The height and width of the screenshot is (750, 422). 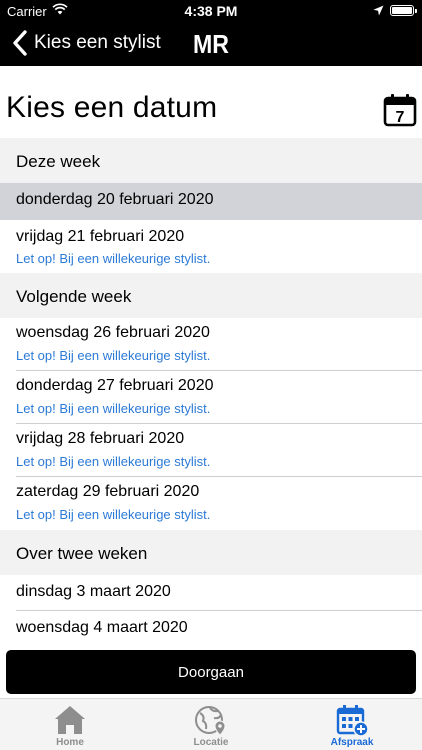 What do you see at coordinates (352, 742) in the screenshot?
I see `tab-label: Afspraak` at bounding box center [352, 742].